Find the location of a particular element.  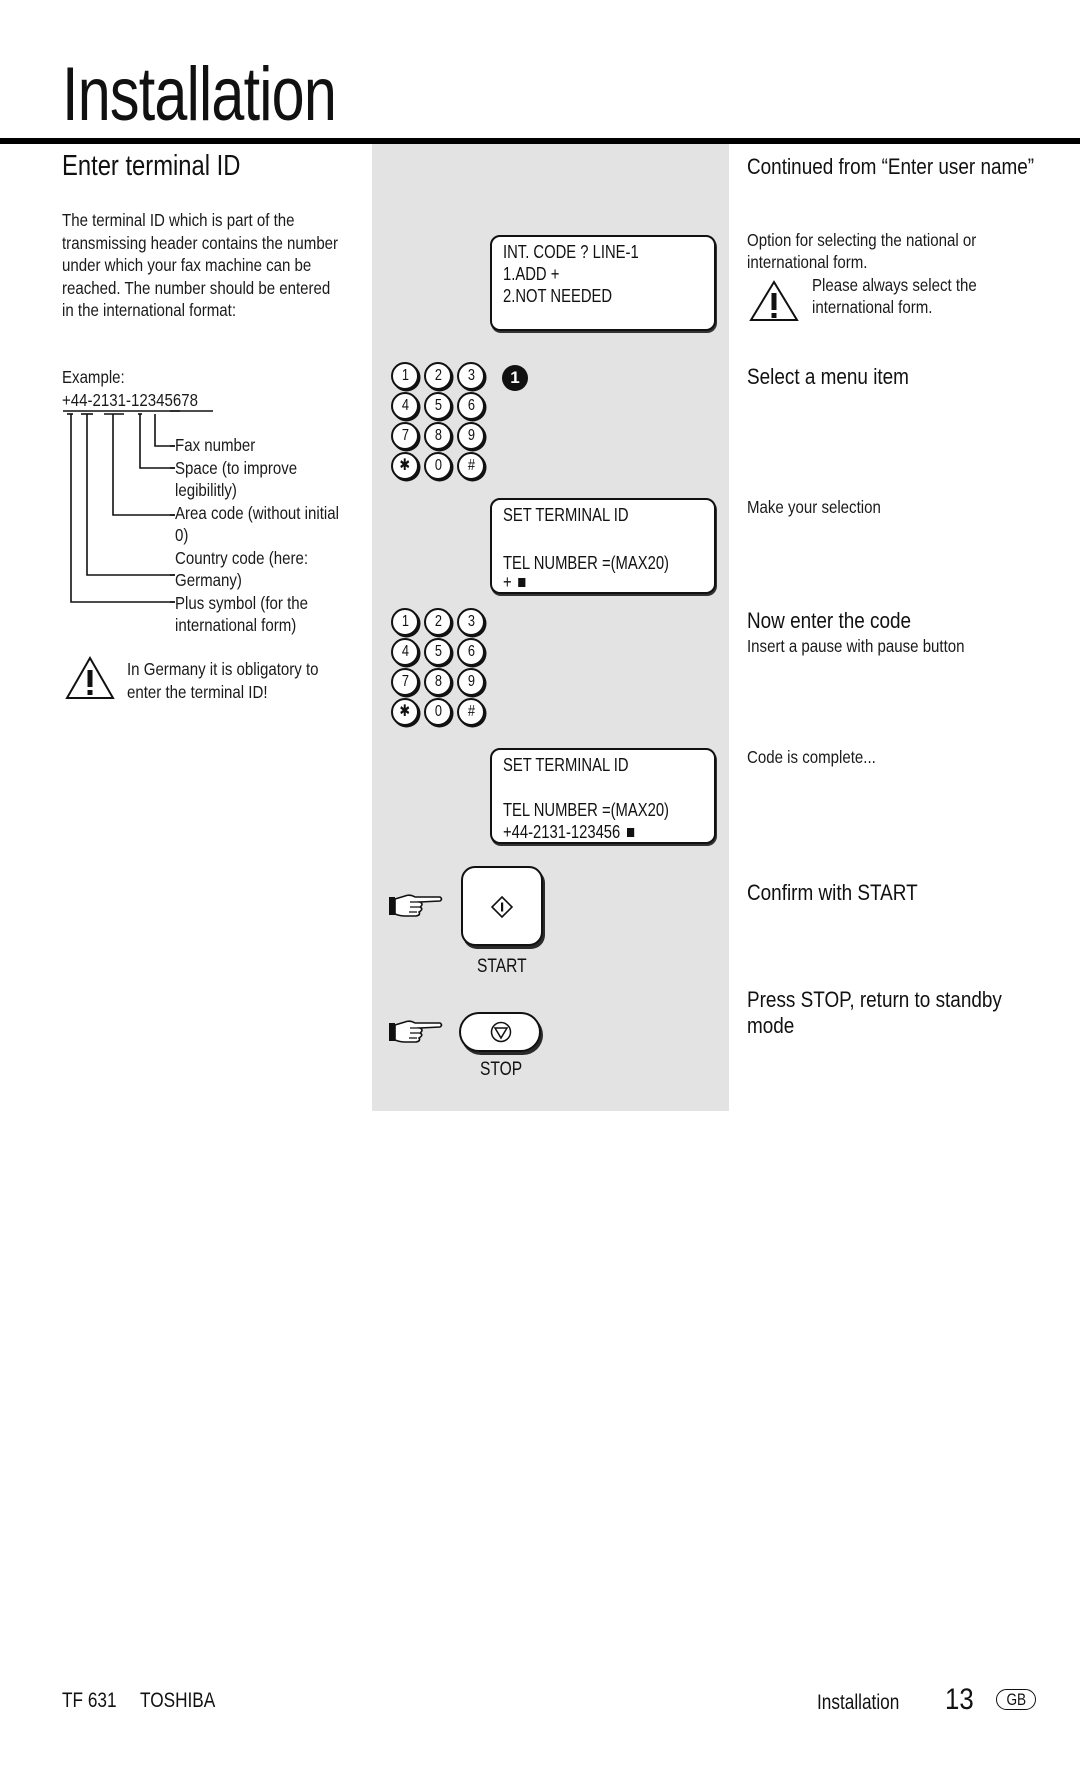

legend-item-space: Space (to improve is located at coordinates (236, 467).